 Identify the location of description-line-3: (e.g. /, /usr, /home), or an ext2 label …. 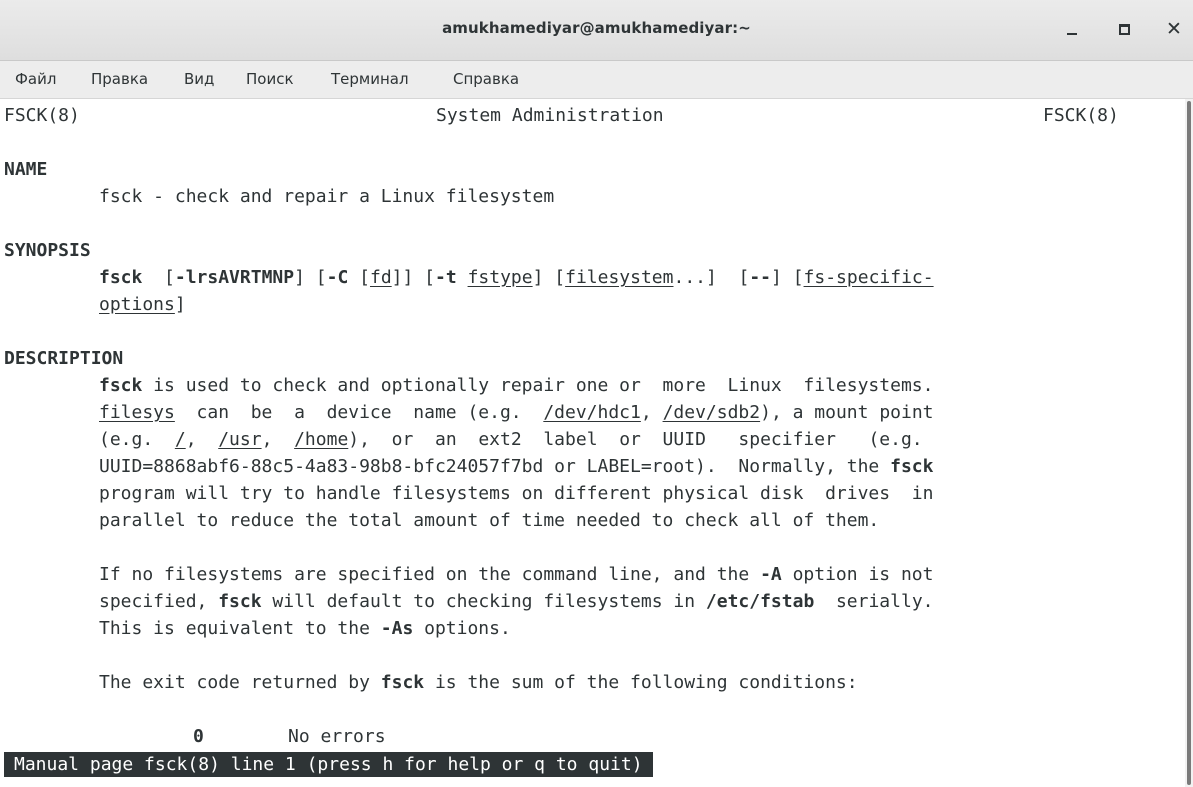
(511, 439).